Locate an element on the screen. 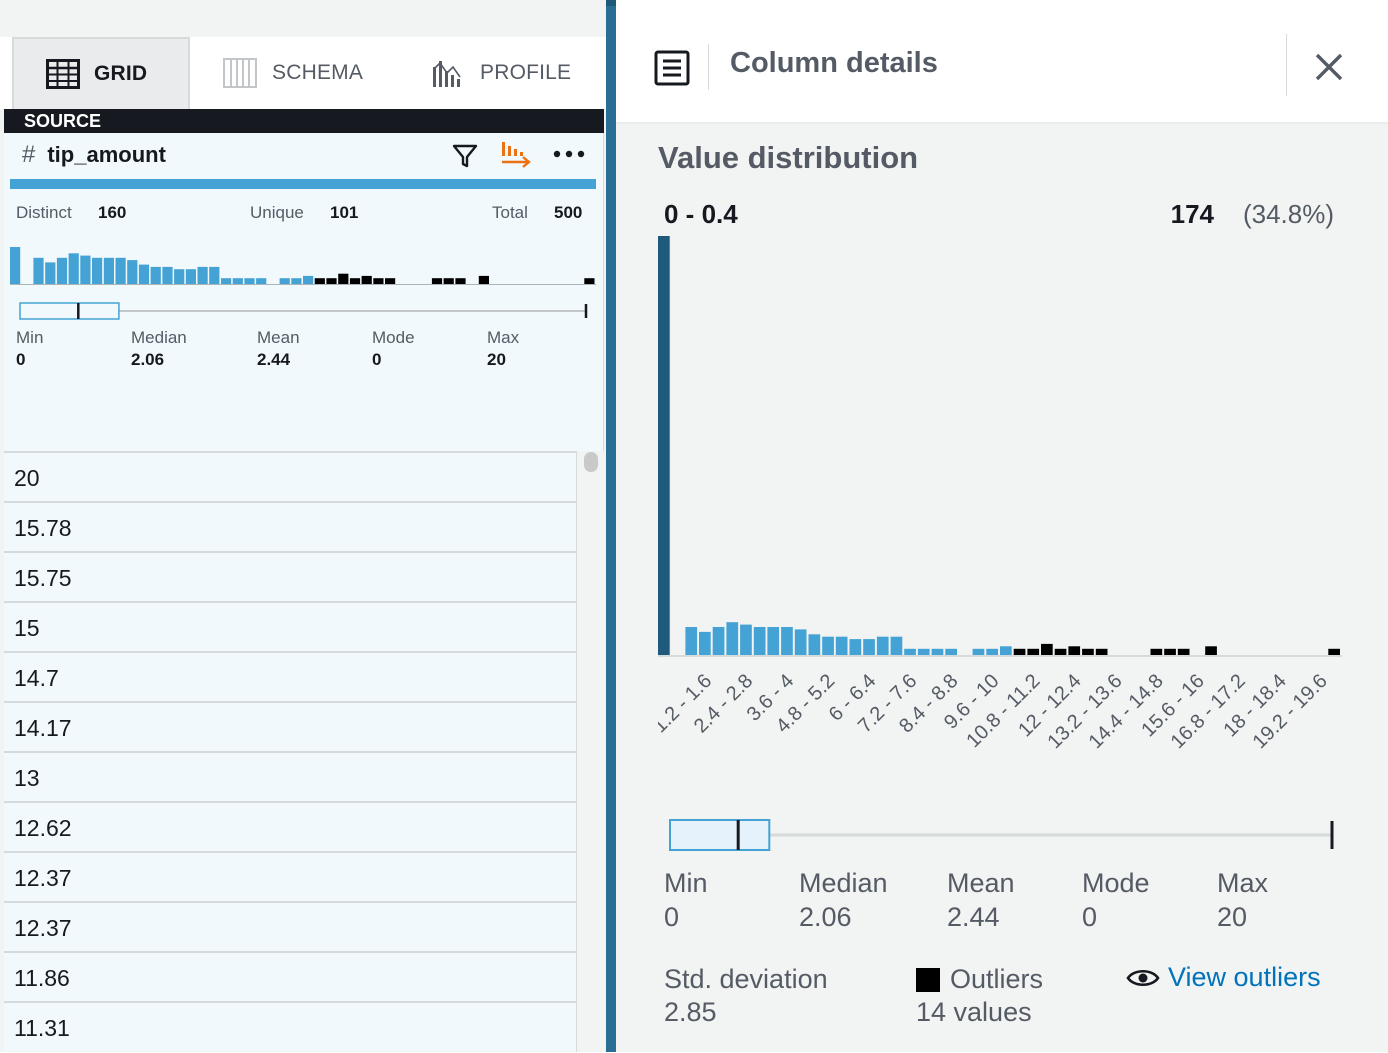  tab-label: SCHEMA is located at coordinates (318, 72).